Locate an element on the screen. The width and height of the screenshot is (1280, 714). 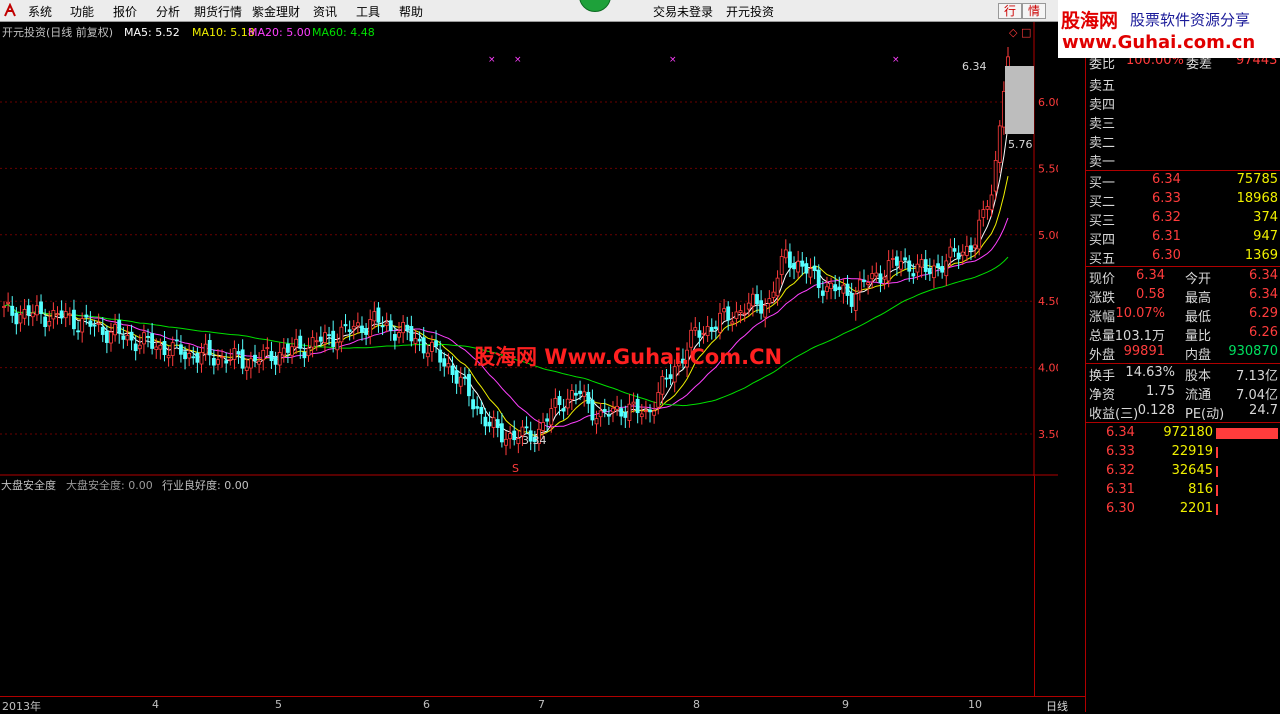
sell-level-row: 卖二 is located at coordinates (1183, 141).